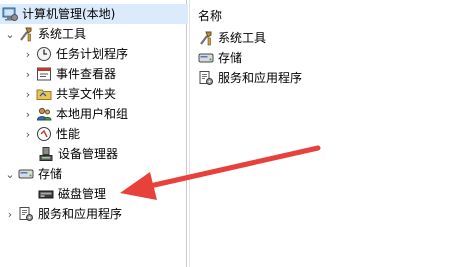 The width and height of the screenshot is (451, 267). What do you see at coordinates (69, 14) in the screenshot?
I see `tree-root-label: 计算机管理(本地)` at bounding box center [69, 14].